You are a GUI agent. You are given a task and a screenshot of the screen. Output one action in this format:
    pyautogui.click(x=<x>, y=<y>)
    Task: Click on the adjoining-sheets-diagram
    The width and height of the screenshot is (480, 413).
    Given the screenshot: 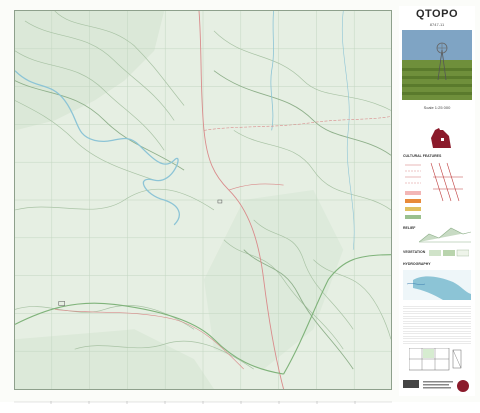 What is the action you would take?
    pyautogui.click(x=435, y=359)
    